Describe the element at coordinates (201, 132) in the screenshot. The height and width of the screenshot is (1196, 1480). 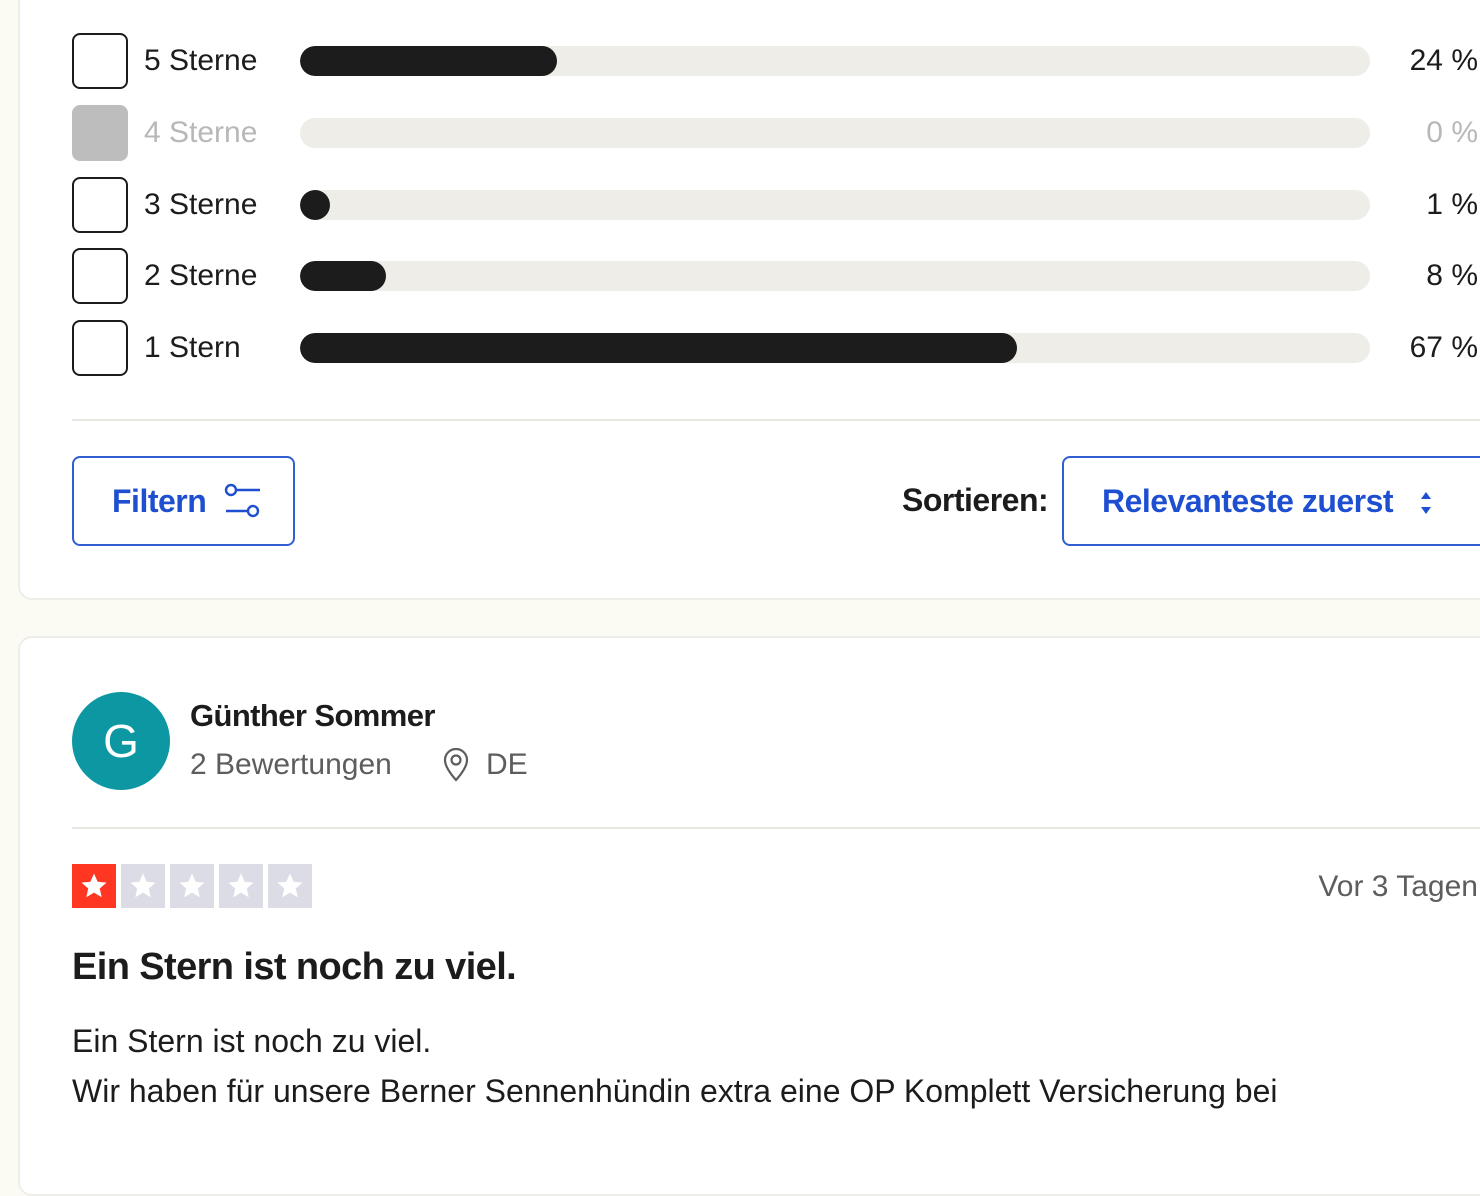
I see `rating-label: 4 Sterne` at that location.